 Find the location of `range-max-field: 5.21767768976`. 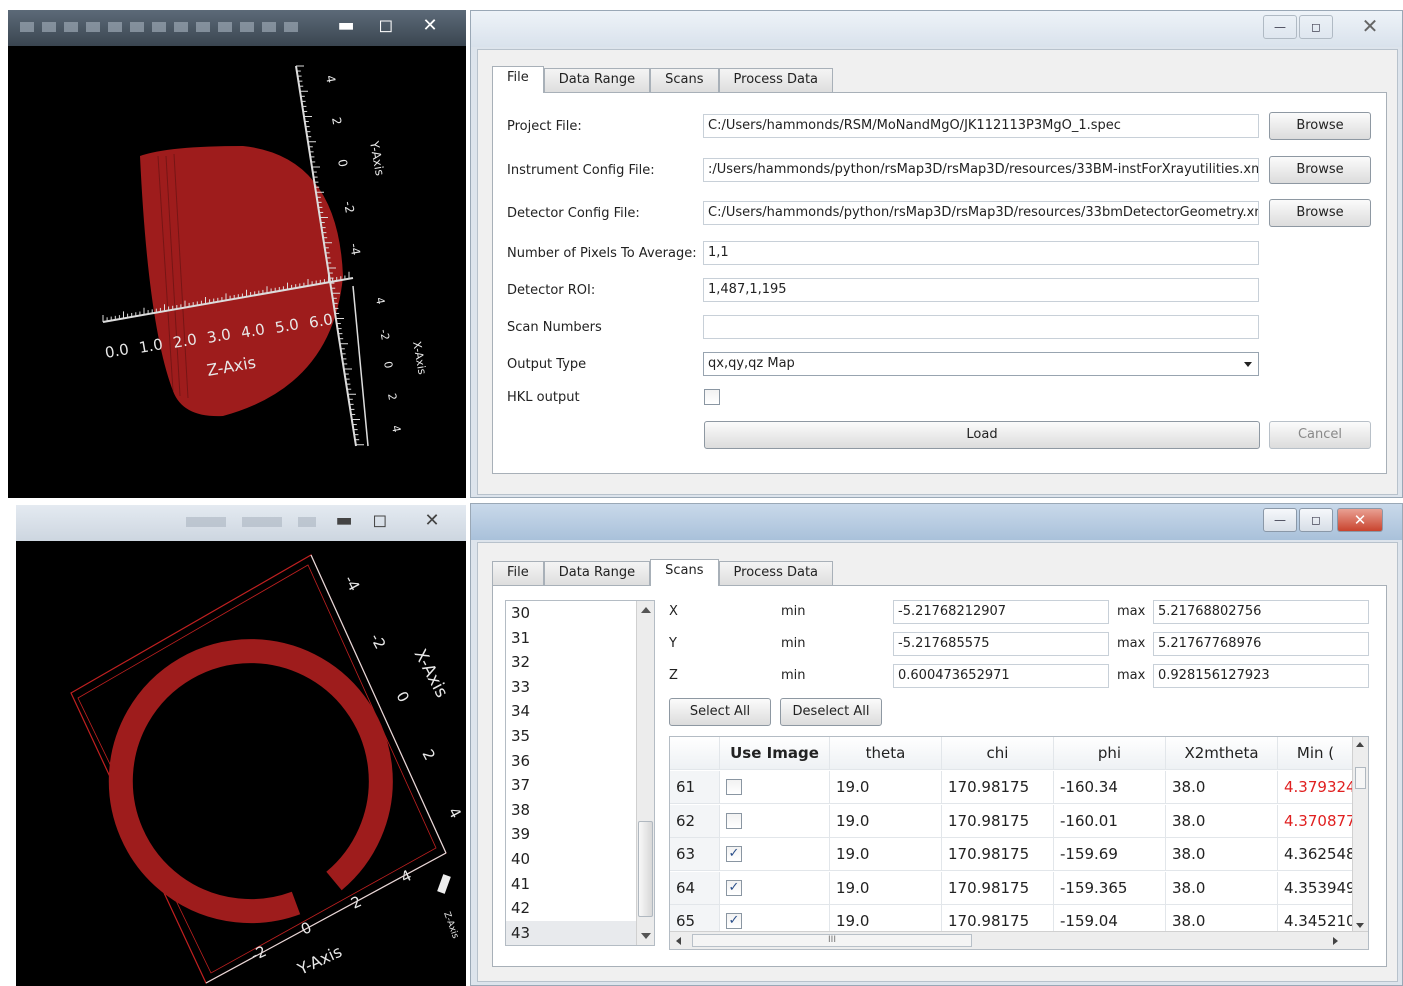

range-max-field: 5.21767768976 is located at coordinates (1261, 644).